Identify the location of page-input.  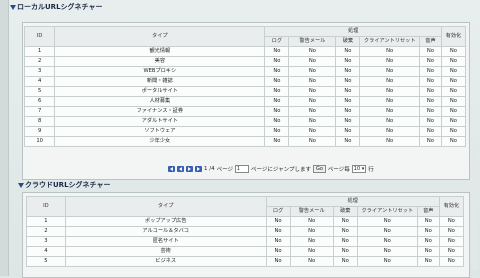
(242, 169).